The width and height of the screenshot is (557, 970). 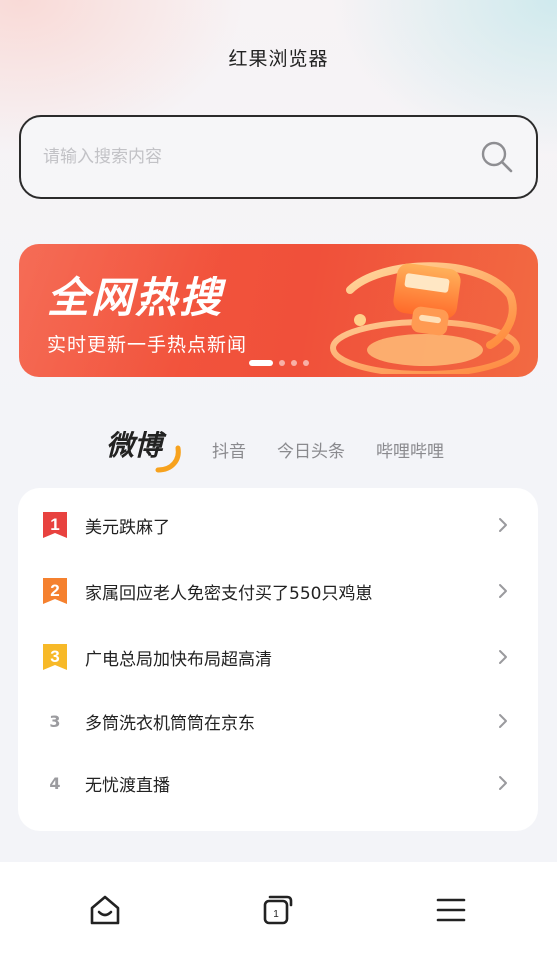 What do you see at coordinates (144, 449) in the screenshot?
I see `tab-weibo: 微博` at bounding box center [144, 449].